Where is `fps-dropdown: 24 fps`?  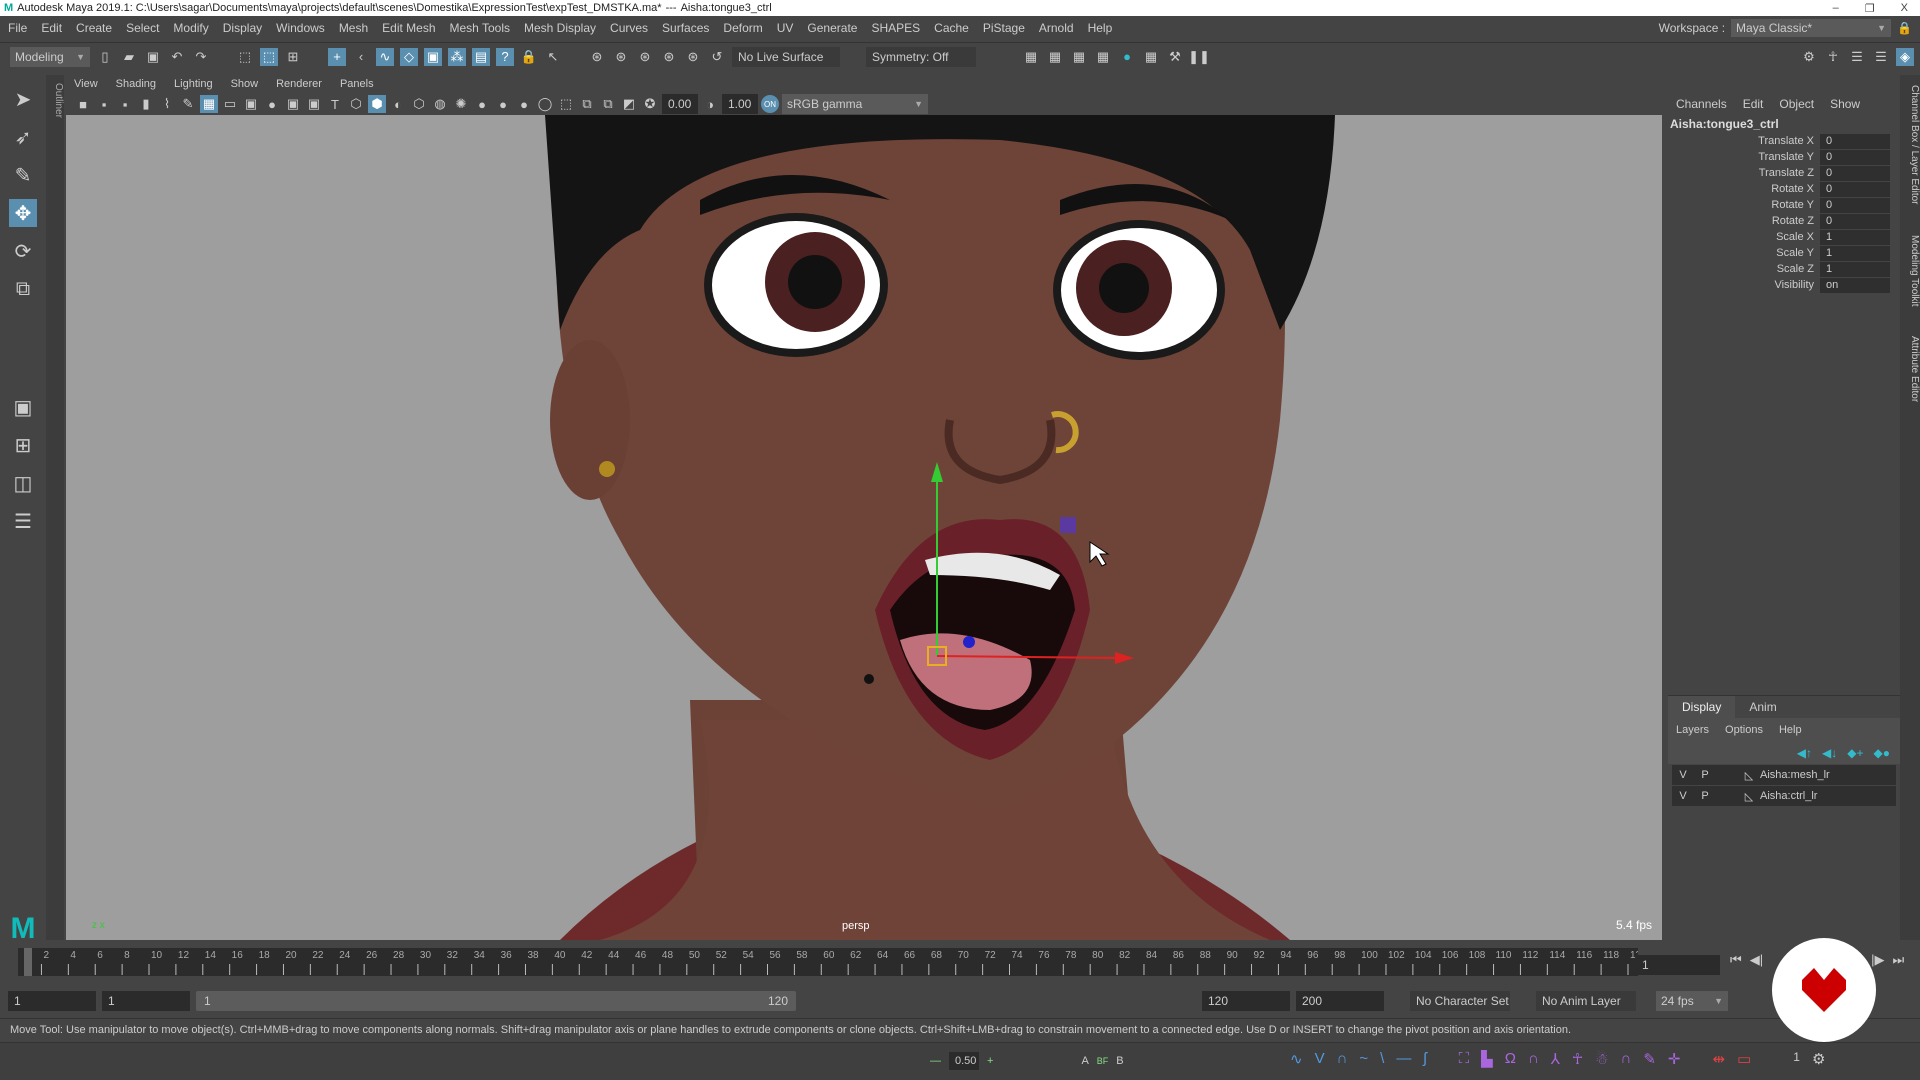 fps-dropdown: 24 fps is located at coordinates (1692, 1001).